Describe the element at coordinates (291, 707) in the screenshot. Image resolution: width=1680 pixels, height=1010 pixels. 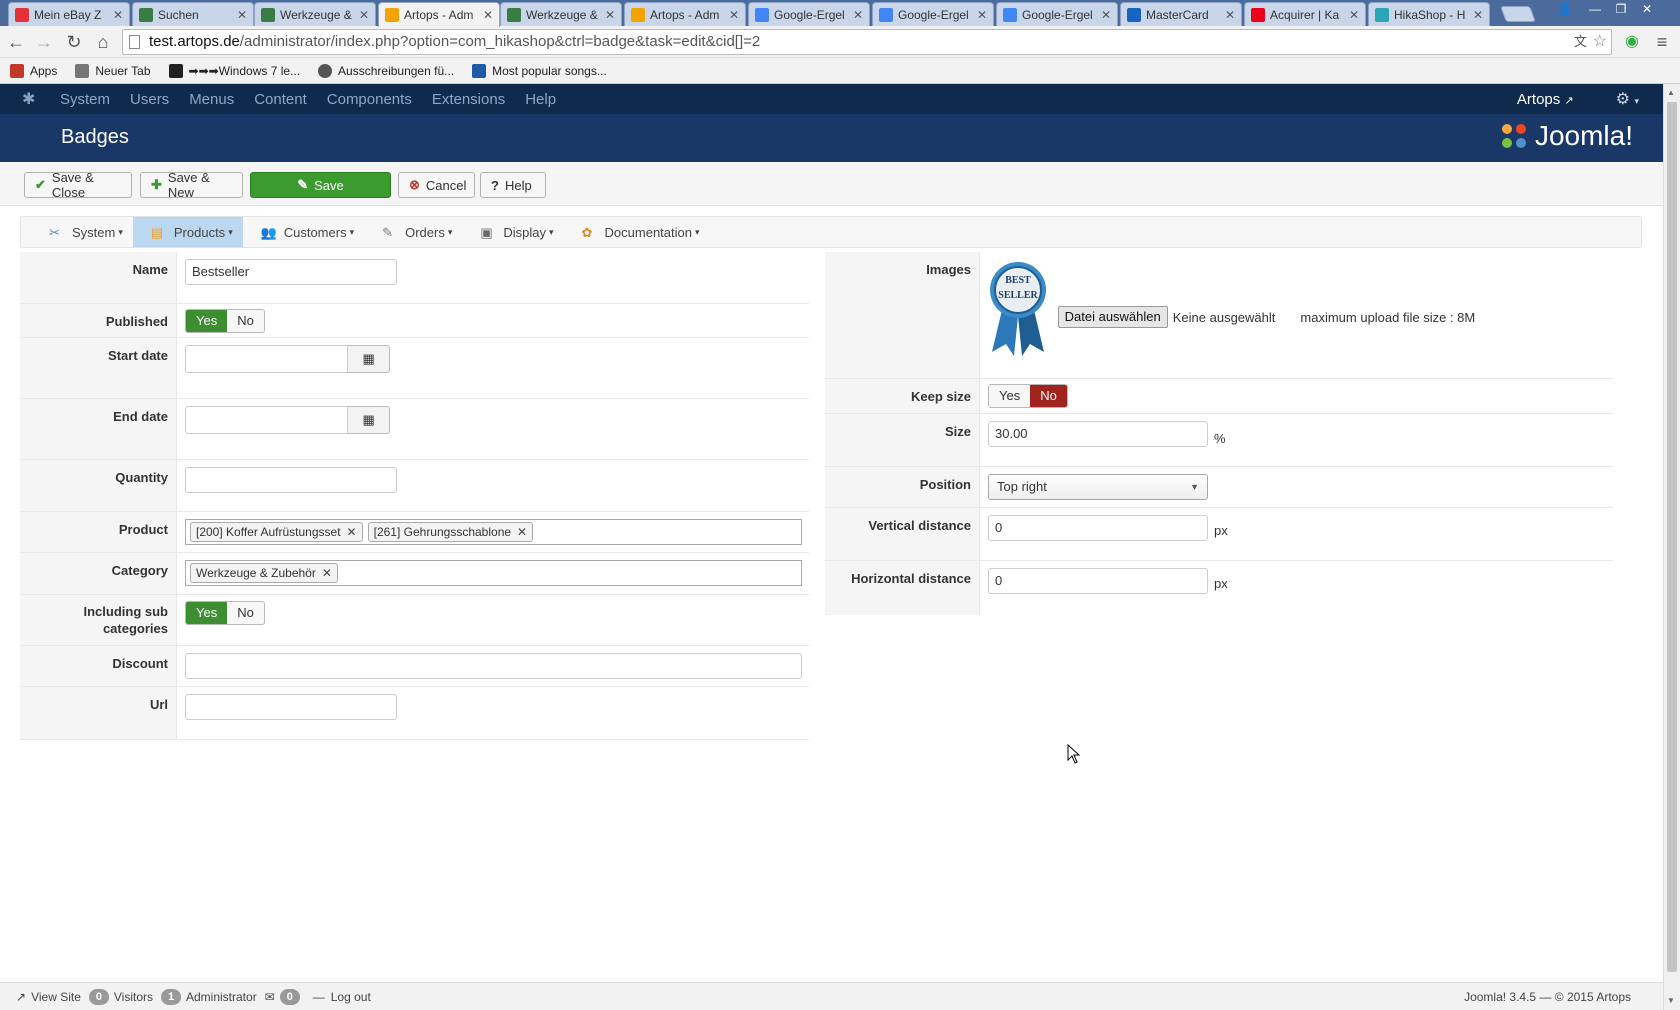
I see `url-field` at that location.